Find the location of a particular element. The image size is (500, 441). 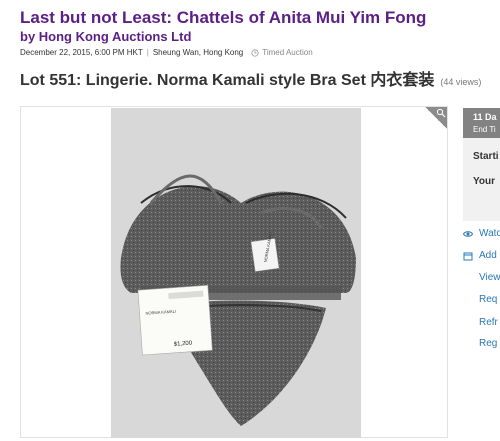

your-bid-label: Your is located at coordinates (484, 181).